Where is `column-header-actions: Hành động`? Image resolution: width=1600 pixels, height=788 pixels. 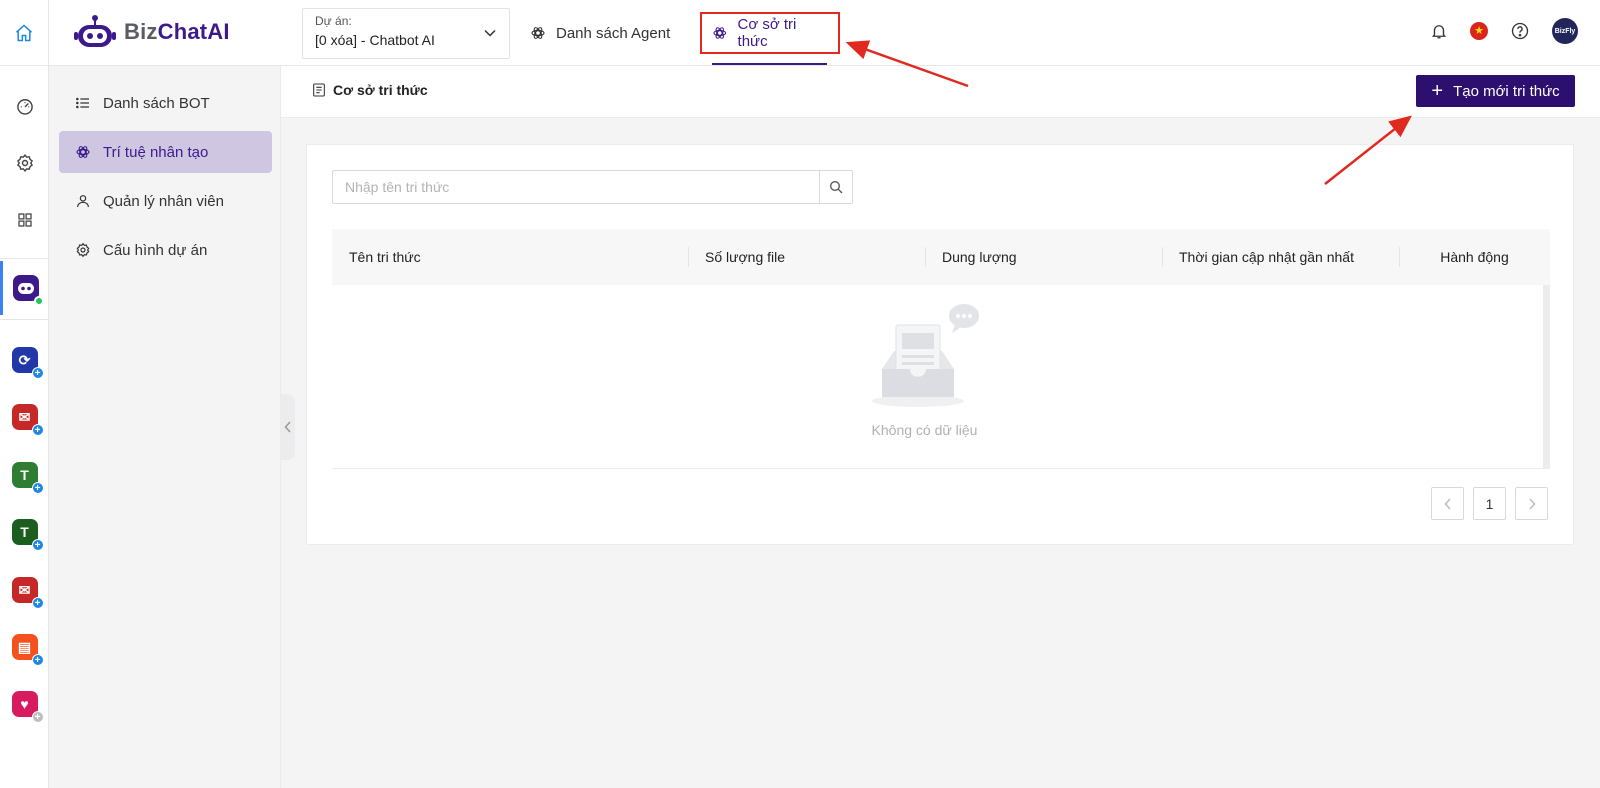
column-header-actions: Hành động is located at coordinates (1474, 257).